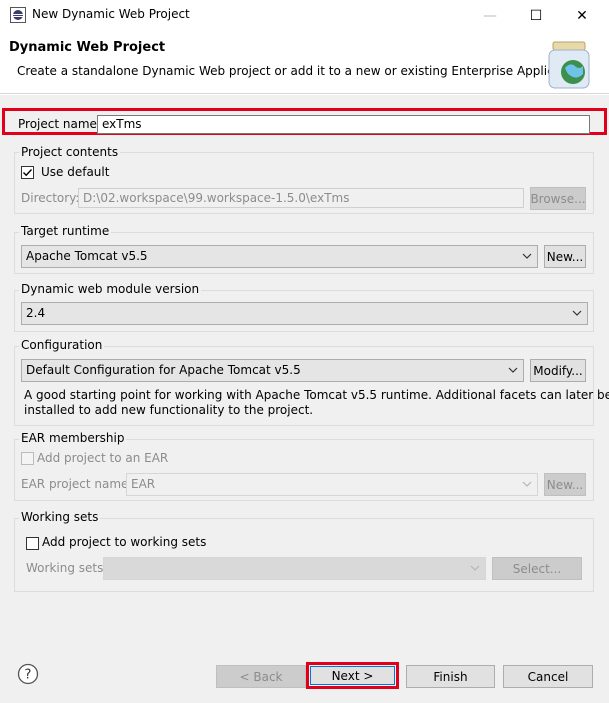 Image resolution: width=609 pixels, height=703 pixels. I want to click on finish-button: Finish, so click(450, 676).